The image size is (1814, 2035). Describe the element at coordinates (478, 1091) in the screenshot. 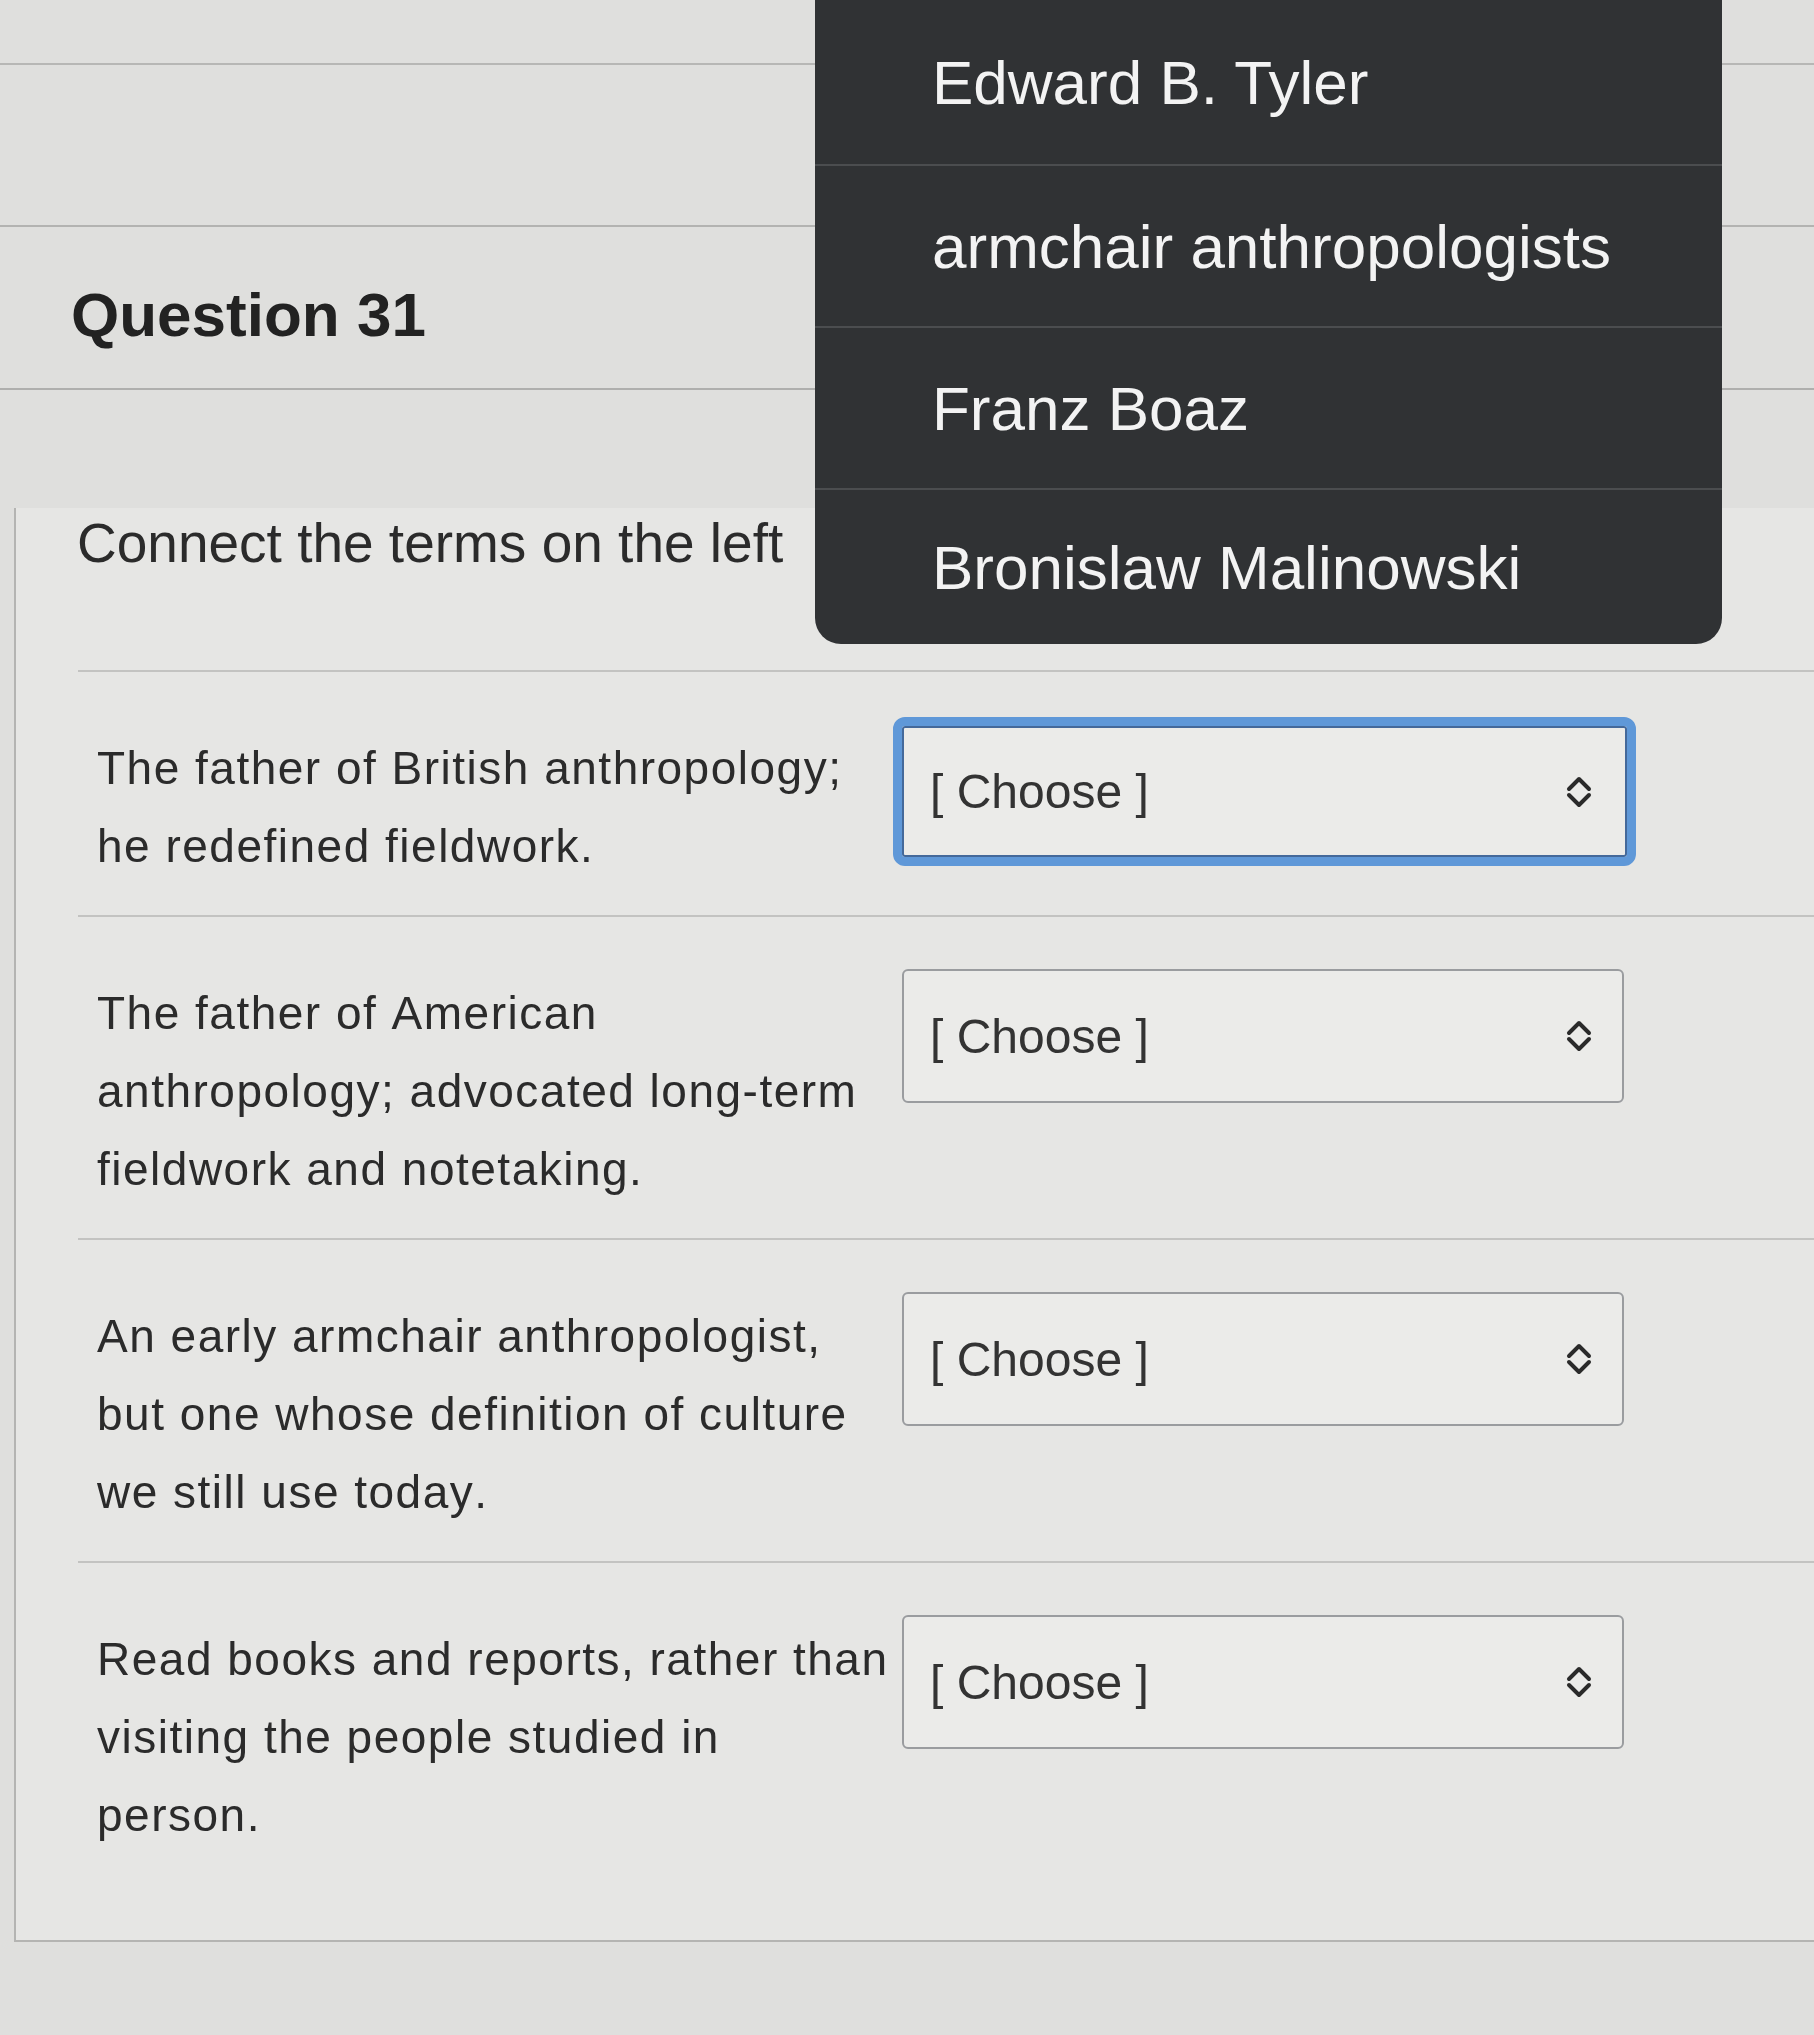

I see `prompt-text: The father of American anthropology; advocated long-term fieldwork and notetaking.` at that location.